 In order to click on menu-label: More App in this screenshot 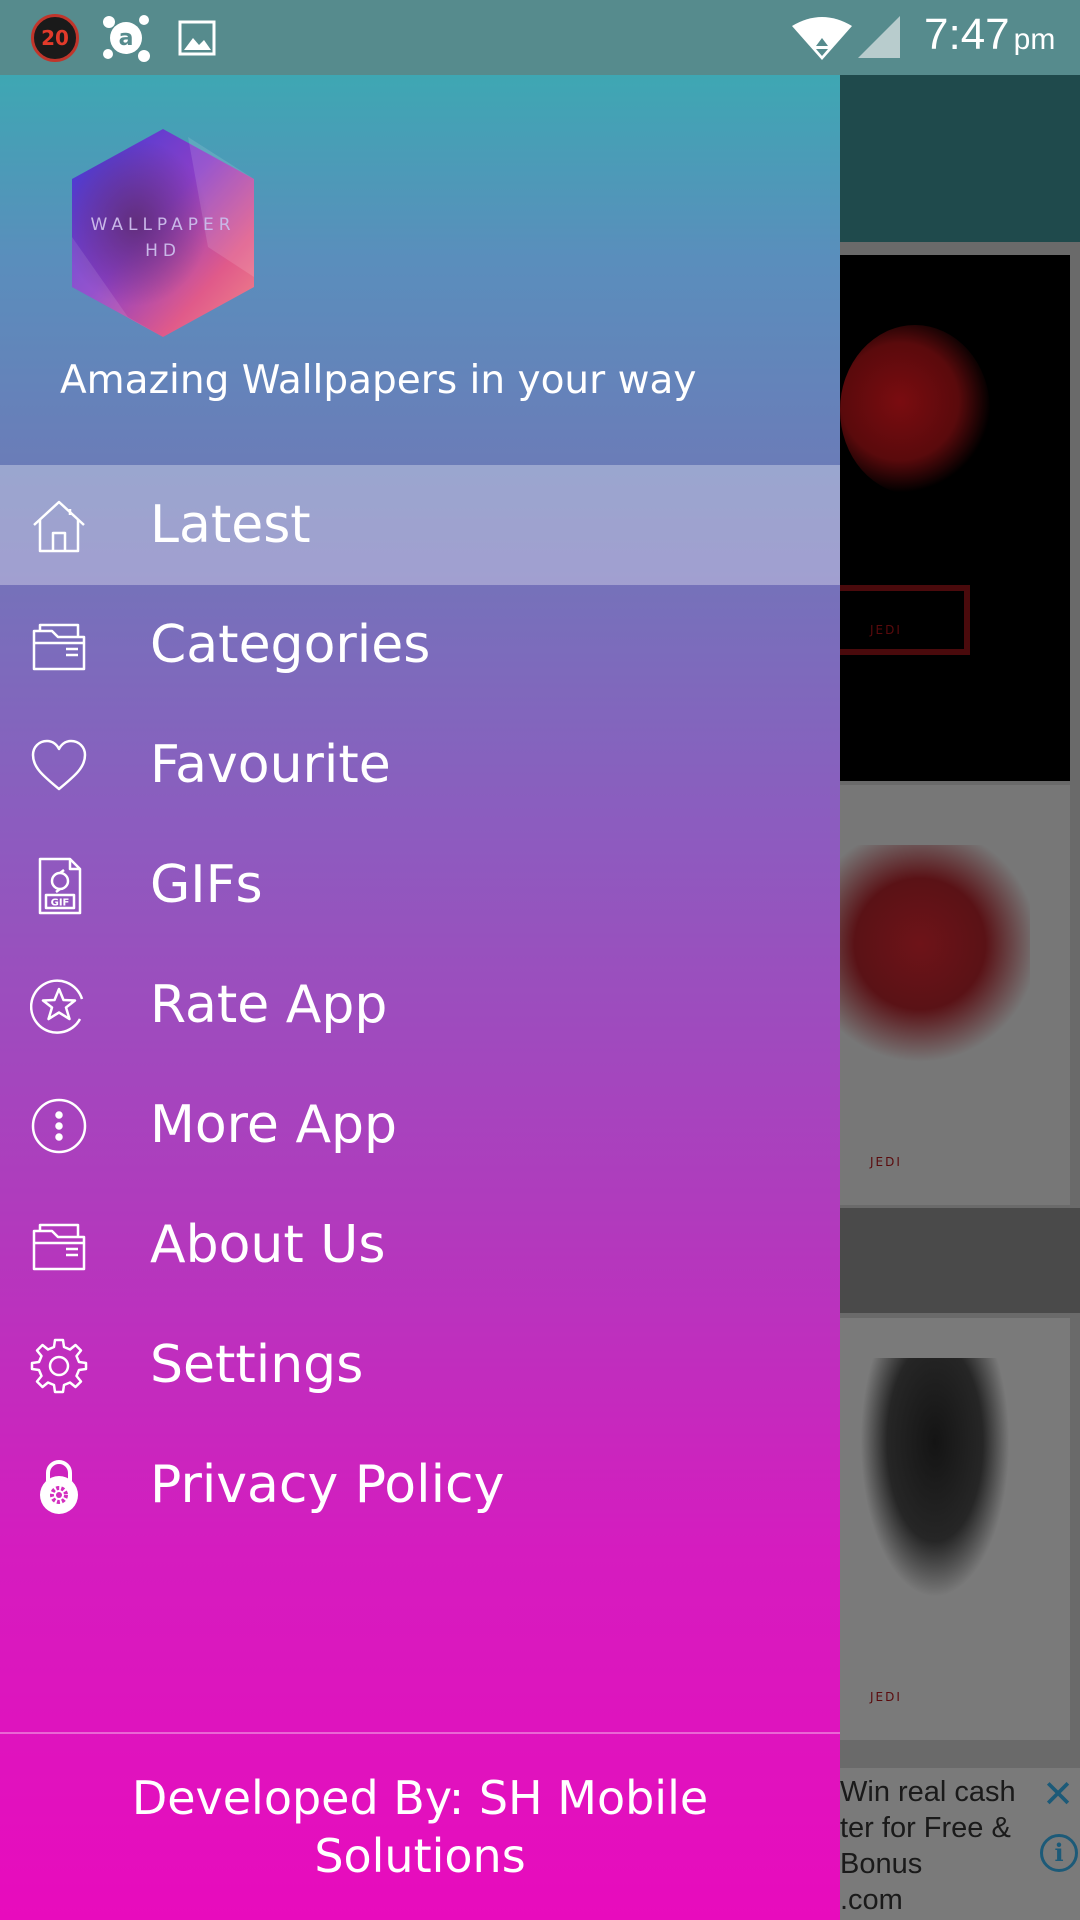, I will do `click(274, 1125)`.